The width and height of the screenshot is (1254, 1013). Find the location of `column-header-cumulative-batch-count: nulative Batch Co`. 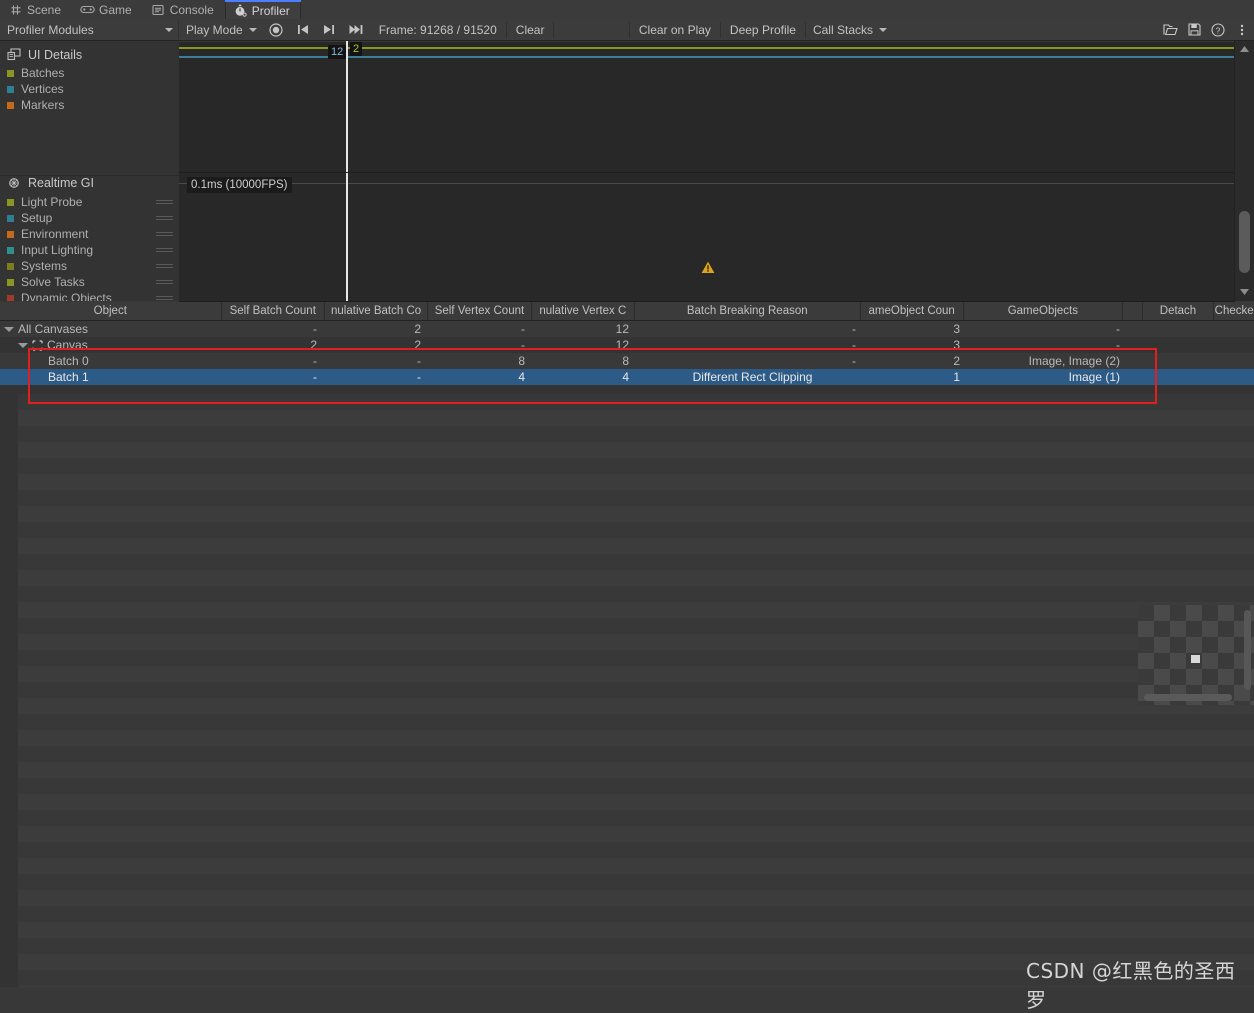

column-header-cumulative-batch-count: nulative Batch Co is located at coordinates (377, 311).